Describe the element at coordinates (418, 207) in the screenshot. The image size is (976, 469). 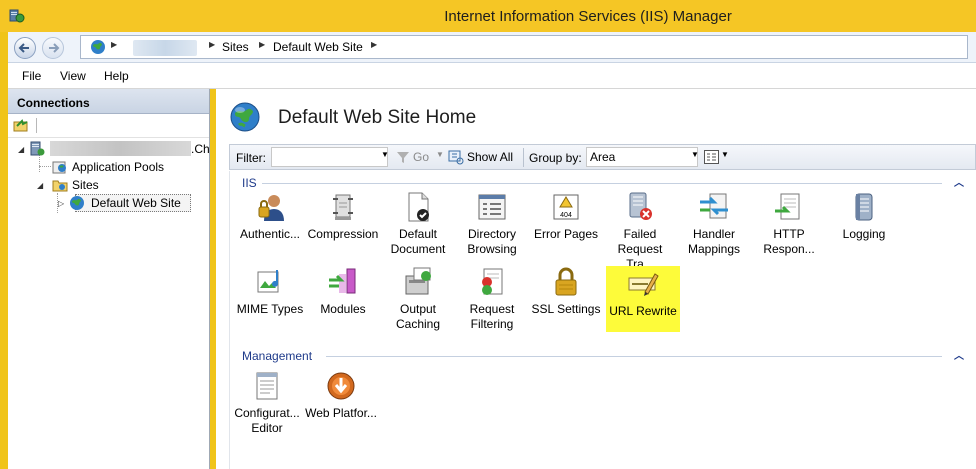
I see `default-document-icon` at that location.